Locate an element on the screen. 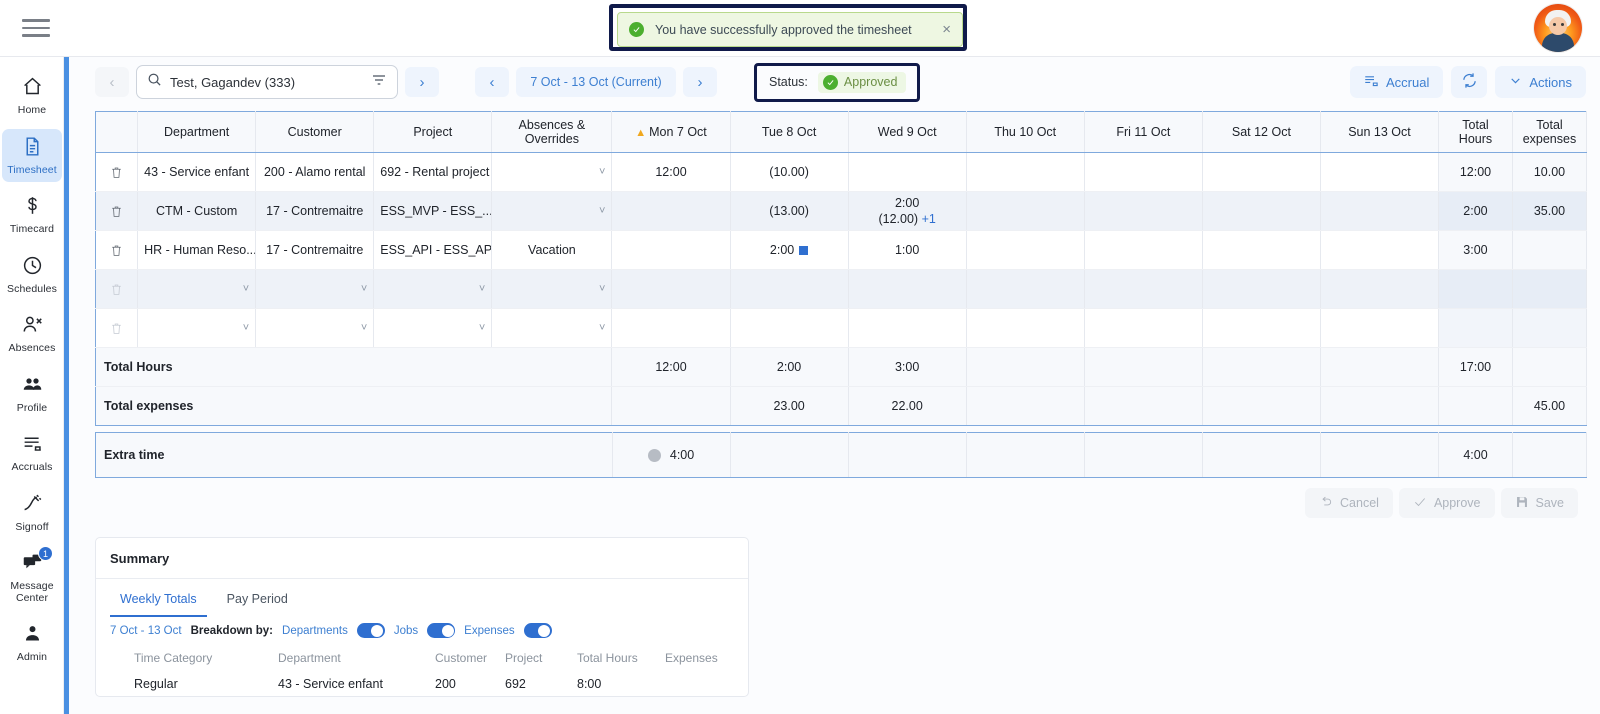 The image size is (1600, 714). close-icon: × is located at coordinates (946, 29).